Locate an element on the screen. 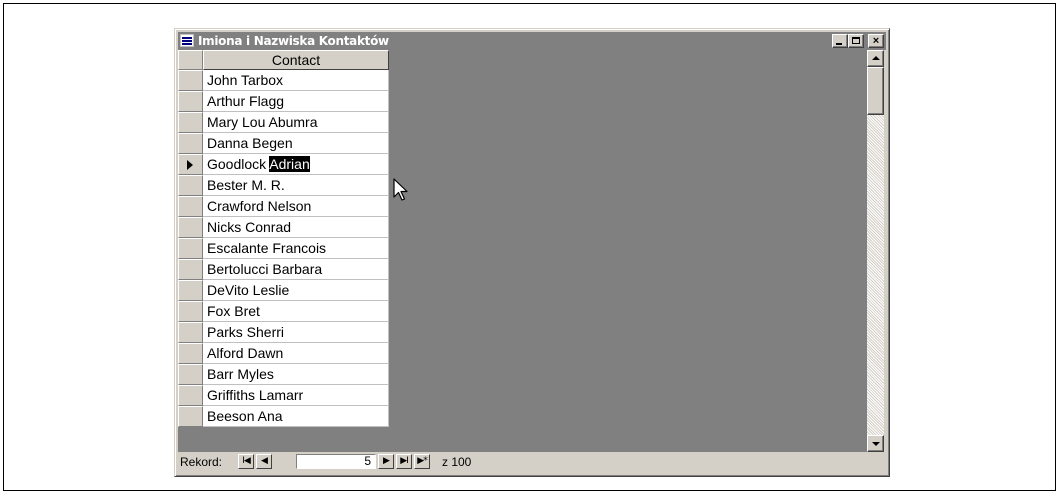 The image size is (1061, 496). previous-record-button: ◀ is located at coordinates (264, 461).